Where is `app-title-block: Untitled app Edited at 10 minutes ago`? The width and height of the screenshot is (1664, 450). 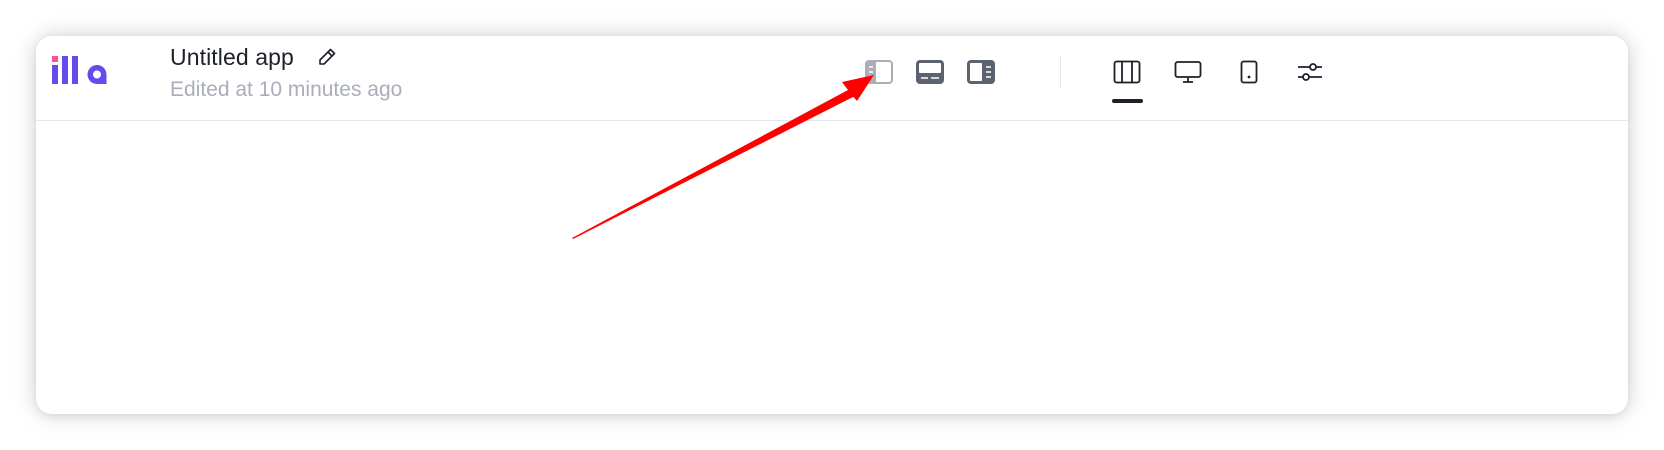 app-title-block: Untitled app Edited at 10 minutes ago is located at coordinates (286, 71).